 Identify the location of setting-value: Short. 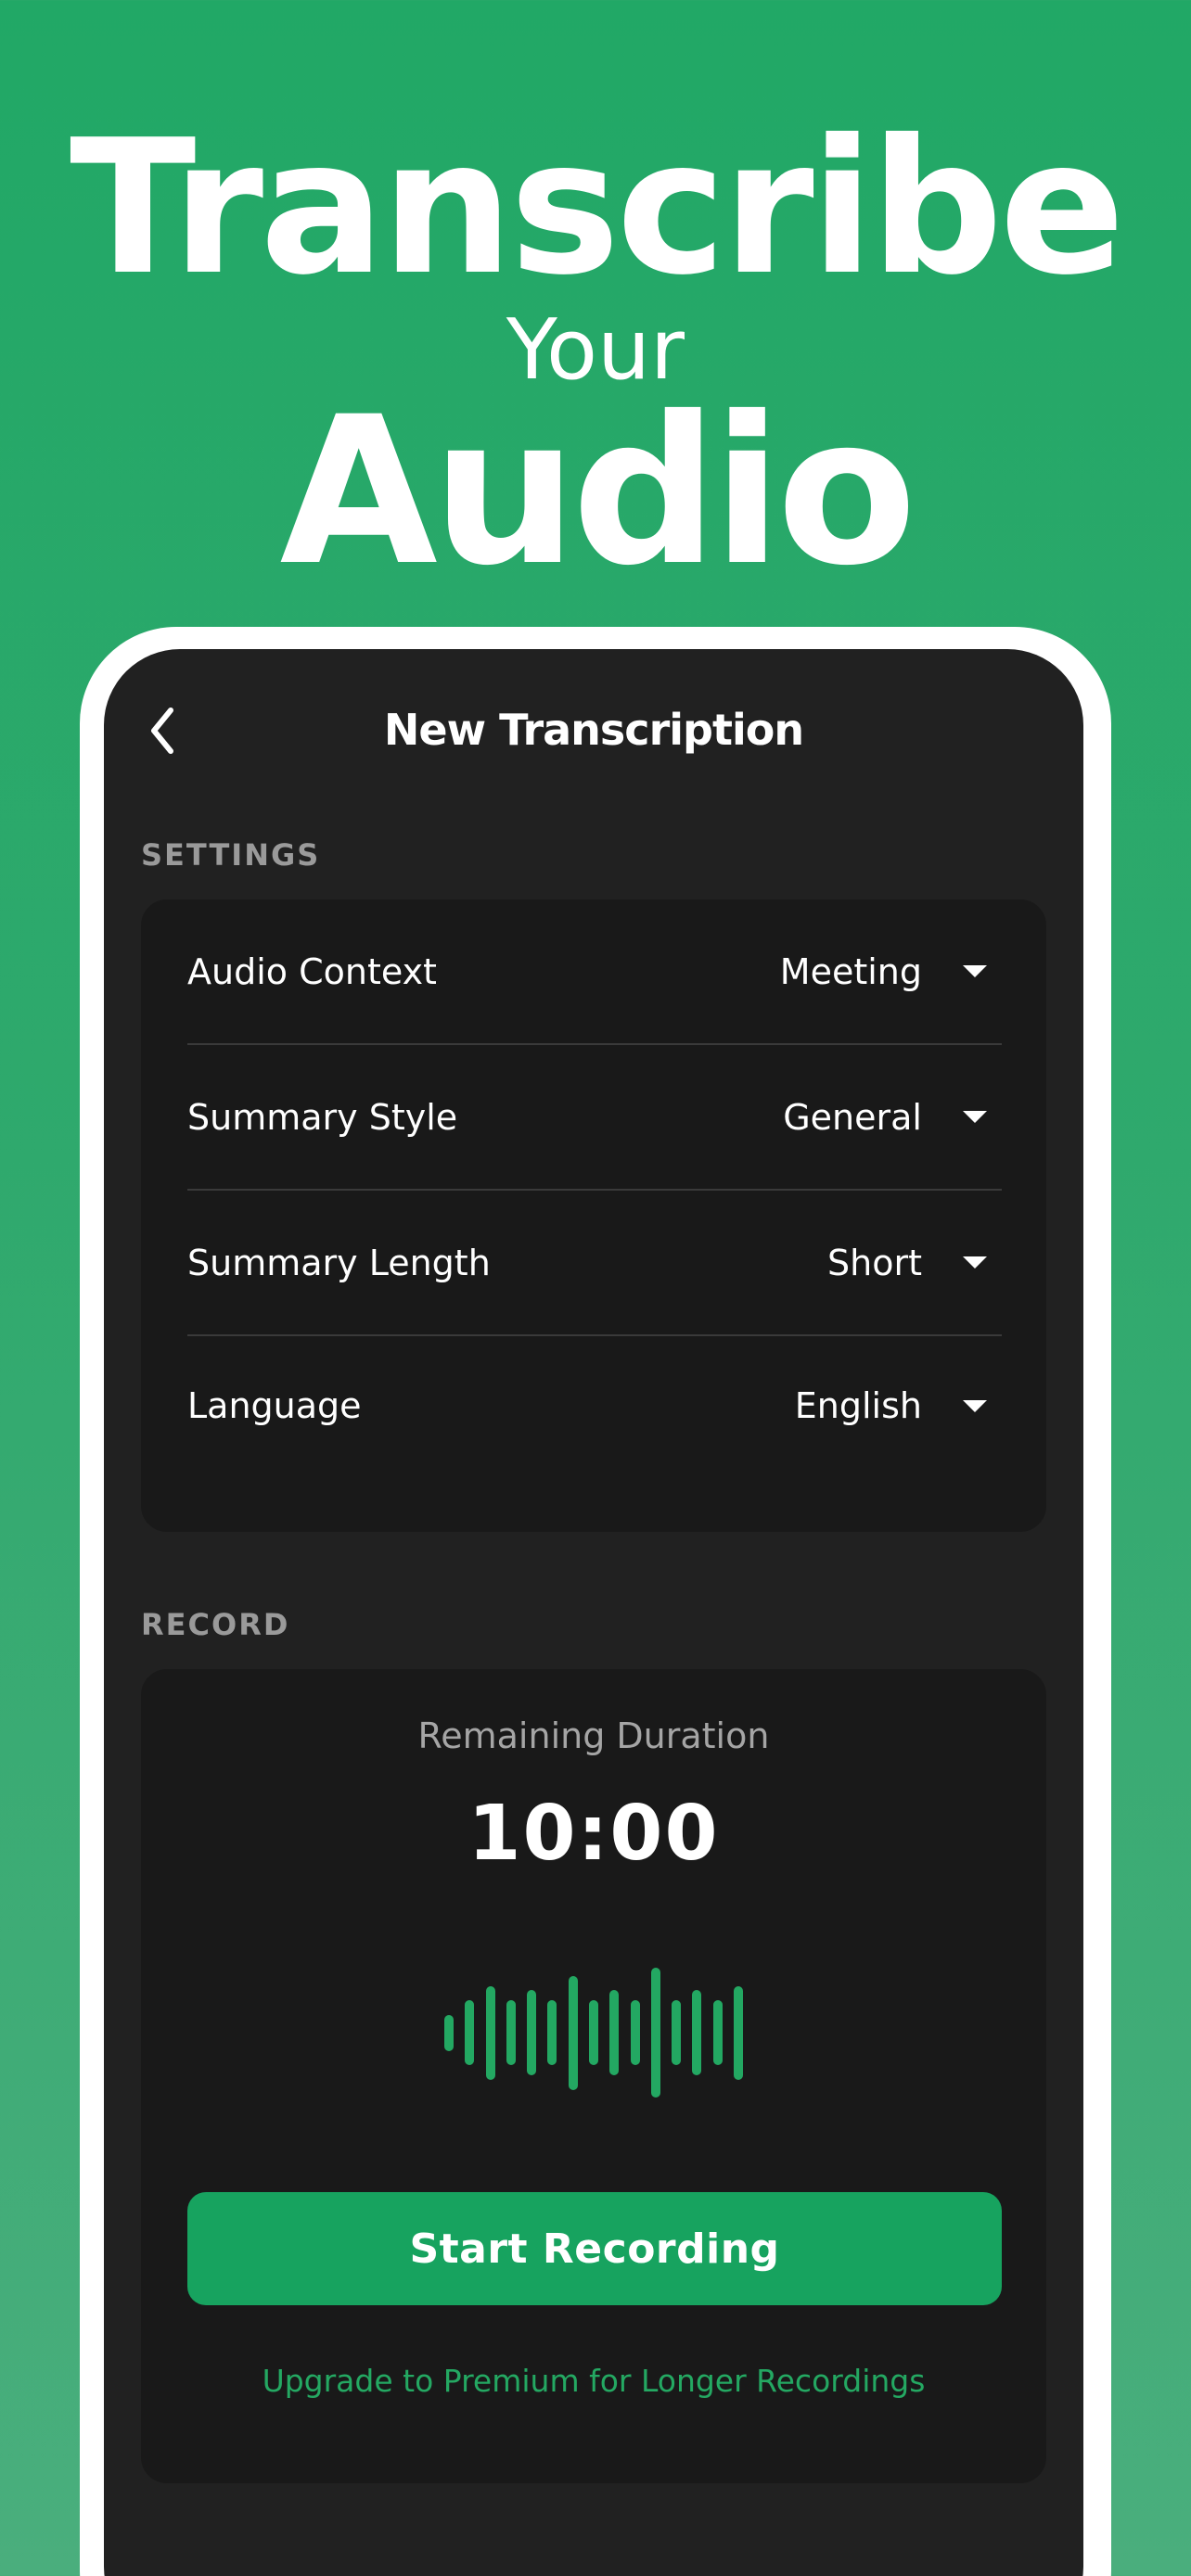
(874, 1263).